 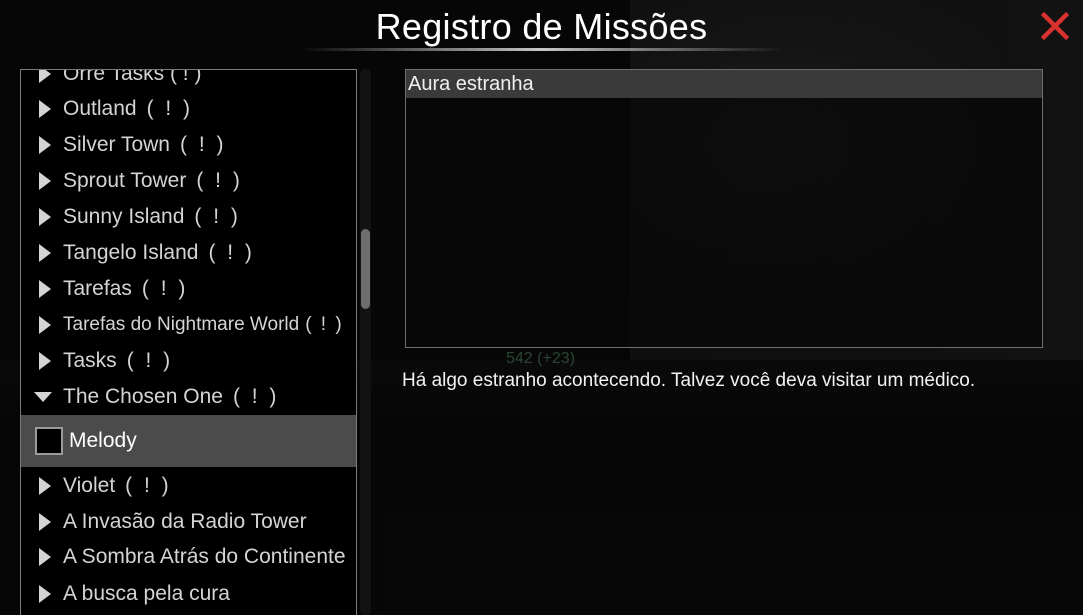 I want to click on quest-category-silver-town: Silver Town ( ! ), so click(x=188, y=145).